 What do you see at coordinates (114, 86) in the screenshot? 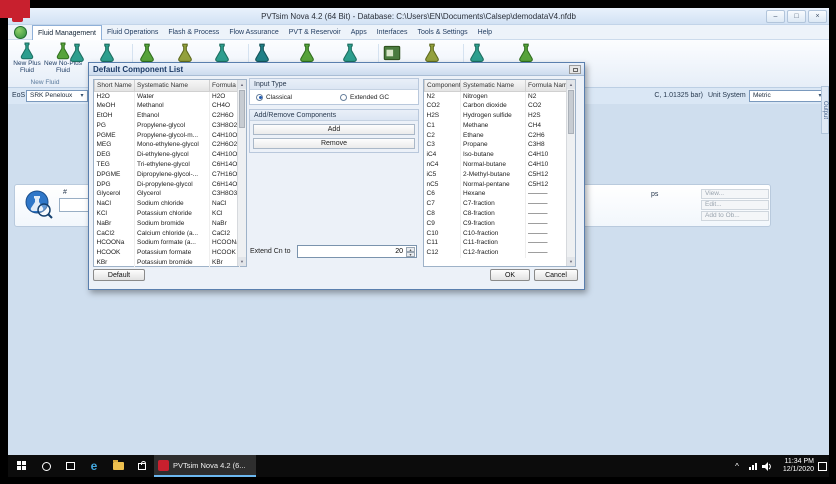
I see `column-header: Short Name` at bounding box center [114, 86].